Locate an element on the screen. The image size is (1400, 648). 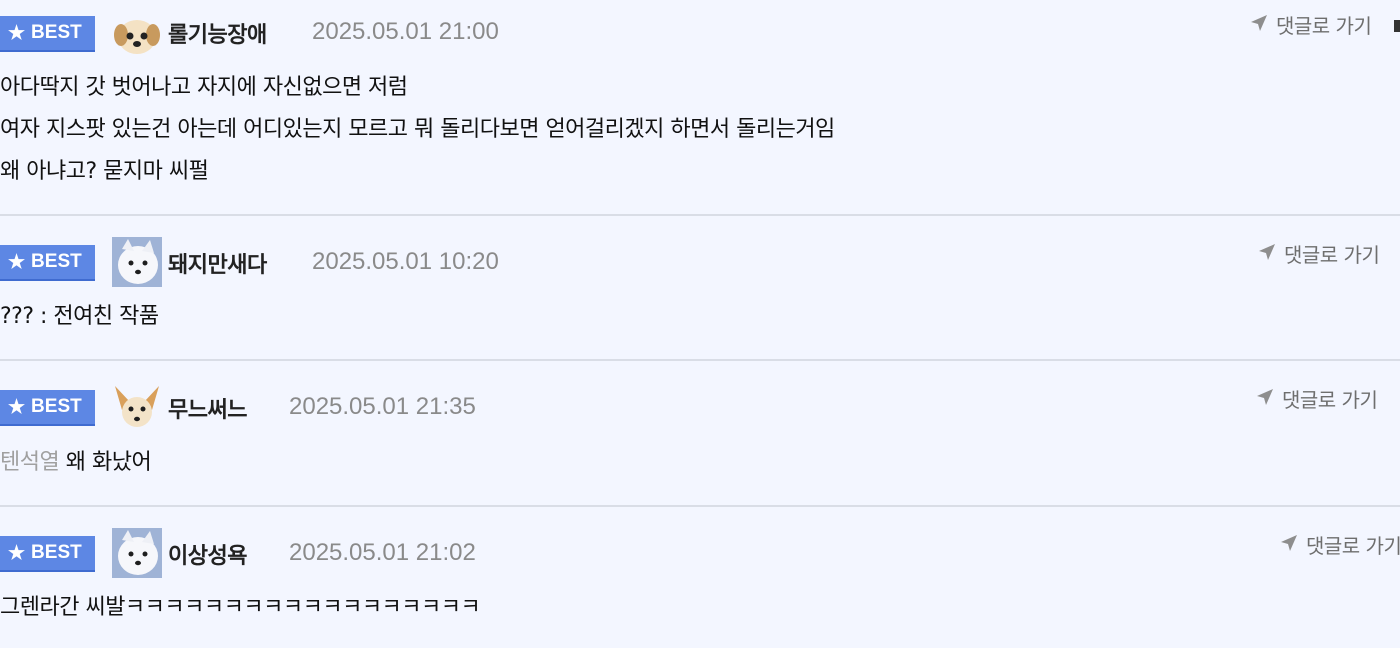
mention-username: 텐석열 is located at coordinates (30, 462).